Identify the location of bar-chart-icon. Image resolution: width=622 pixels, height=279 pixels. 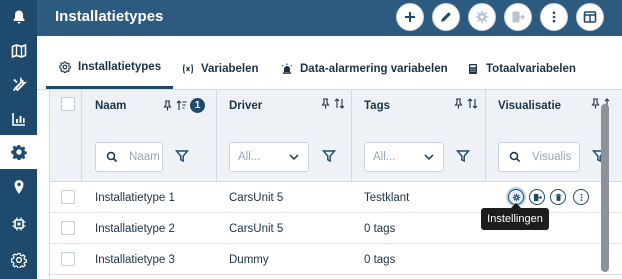
(18, 119).